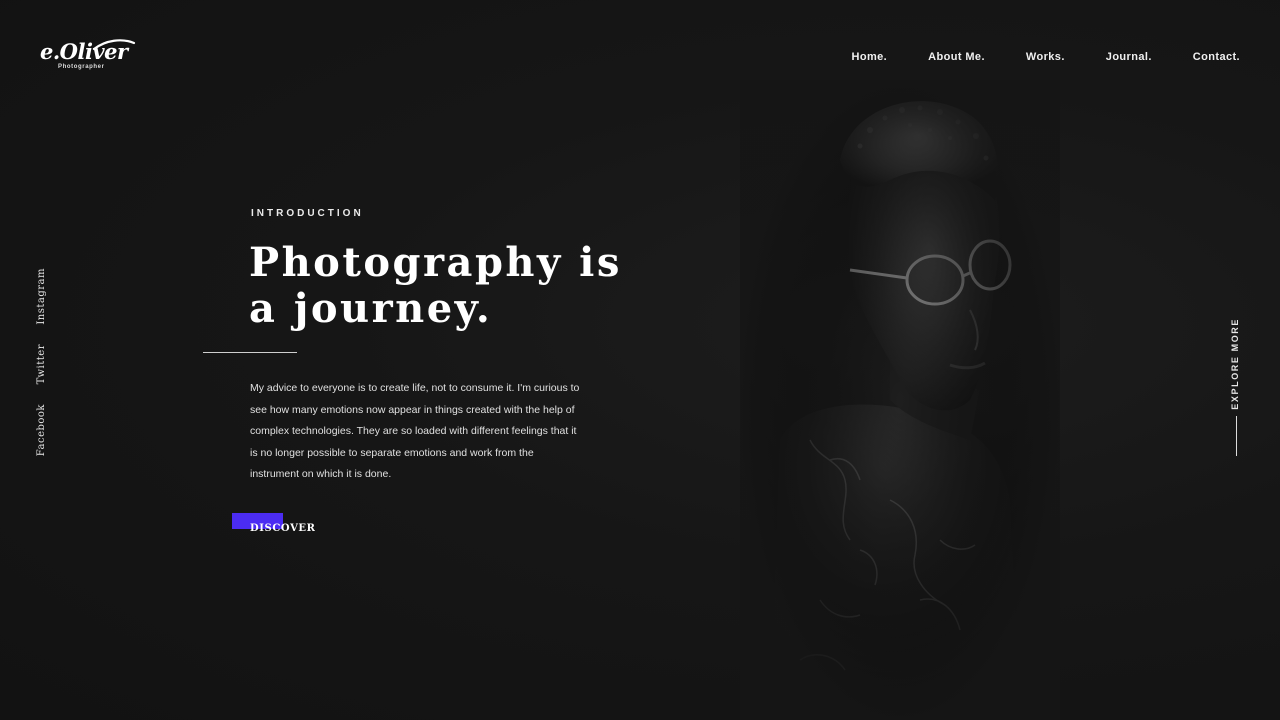 This screenshot has width=1280, height=720. Describe the element at coordinates (1235, 364) in the screenshot. I see `explore-more-label: EXPLORE MORE` at that location.